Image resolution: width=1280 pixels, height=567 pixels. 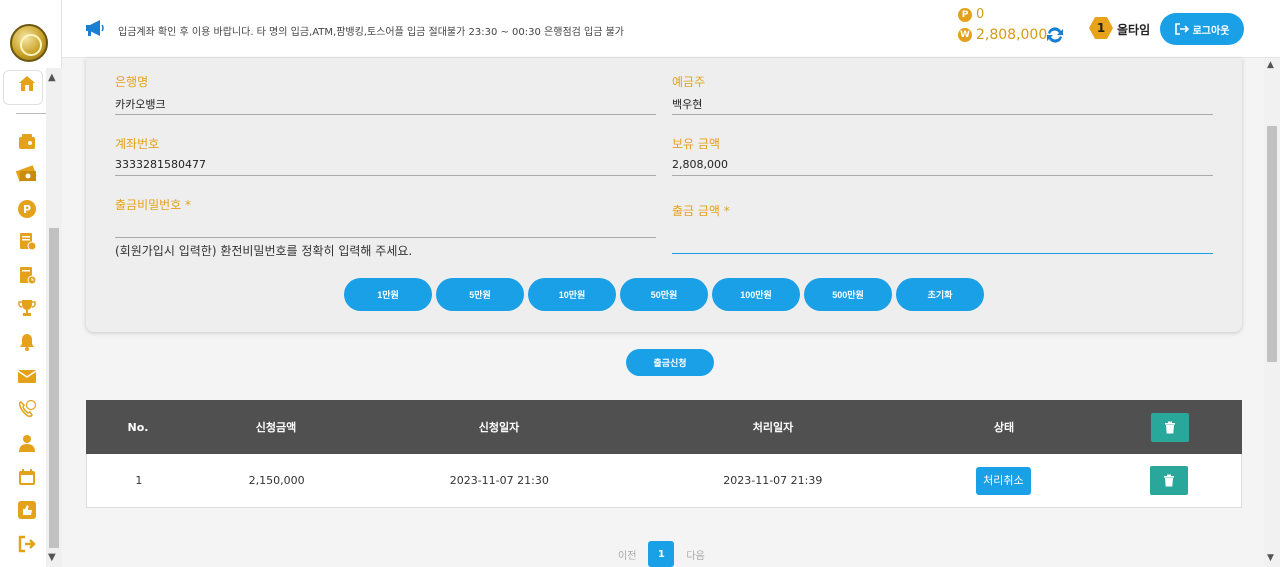 What do you see at coordinates (480, 294) in the screenshot?
I see `chip-50k: 5만원` at bounding box center [480, 294].